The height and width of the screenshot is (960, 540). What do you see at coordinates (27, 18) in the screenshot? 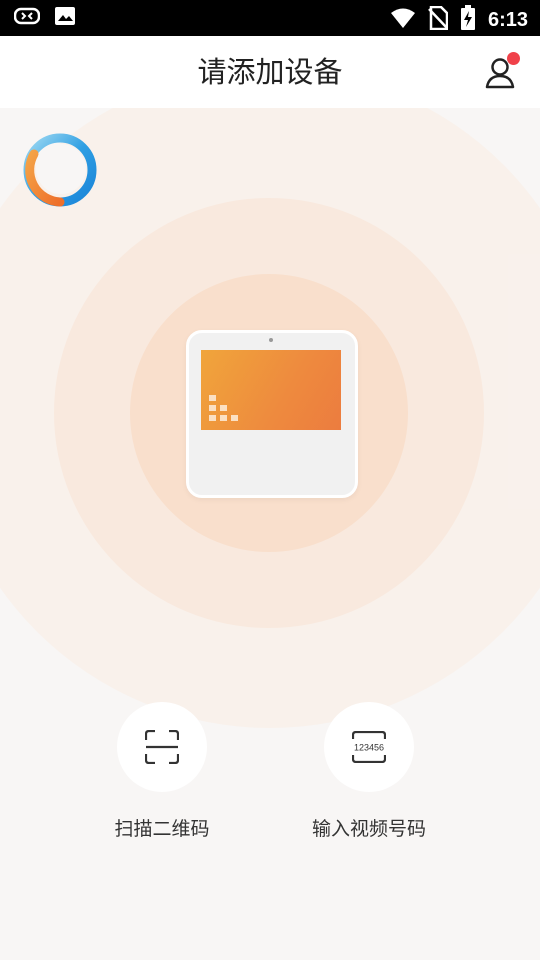
I see `notification-icon` at bounding box center [27, 18].